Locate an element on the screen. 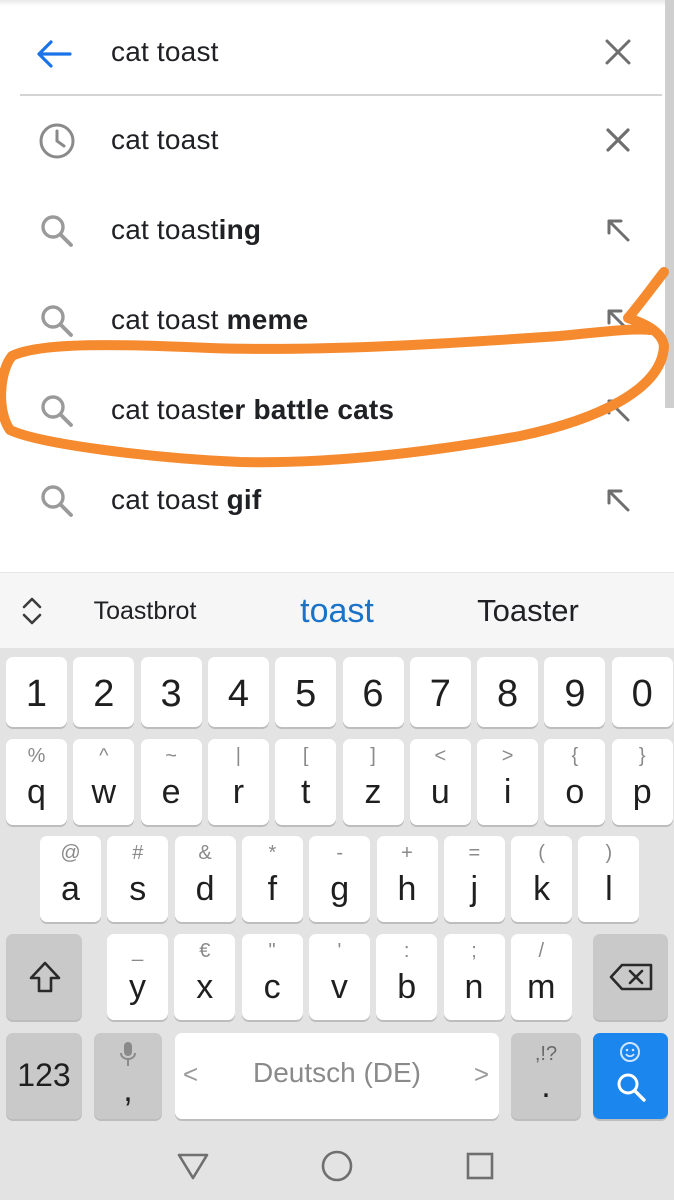  key-j: = j is located at coordinates (474, 879).